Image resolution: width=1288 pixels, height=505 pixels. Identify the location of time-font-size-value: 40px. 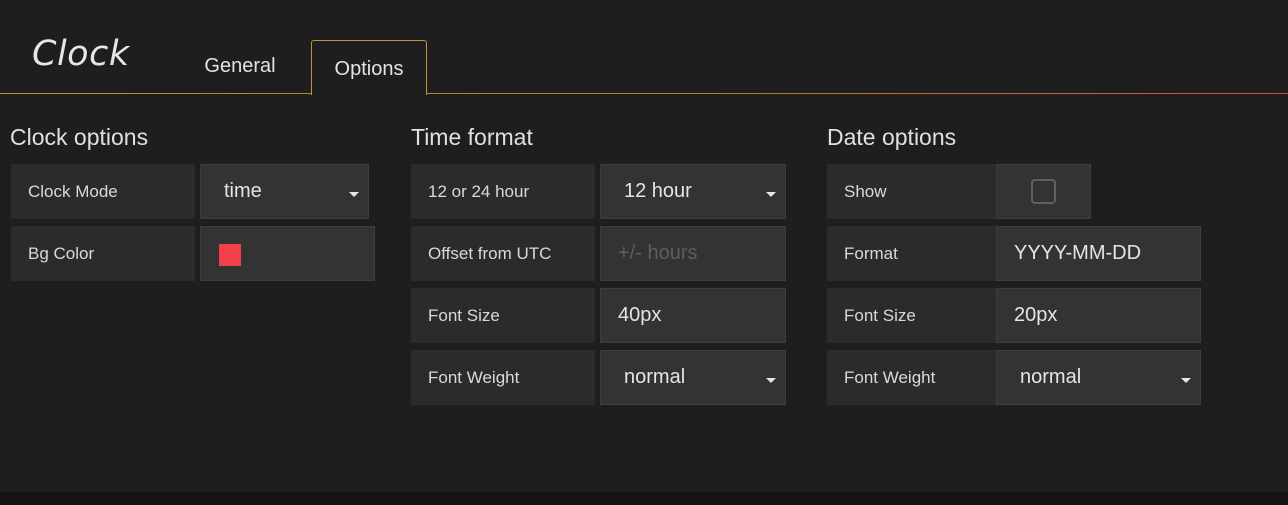
(640, 315).